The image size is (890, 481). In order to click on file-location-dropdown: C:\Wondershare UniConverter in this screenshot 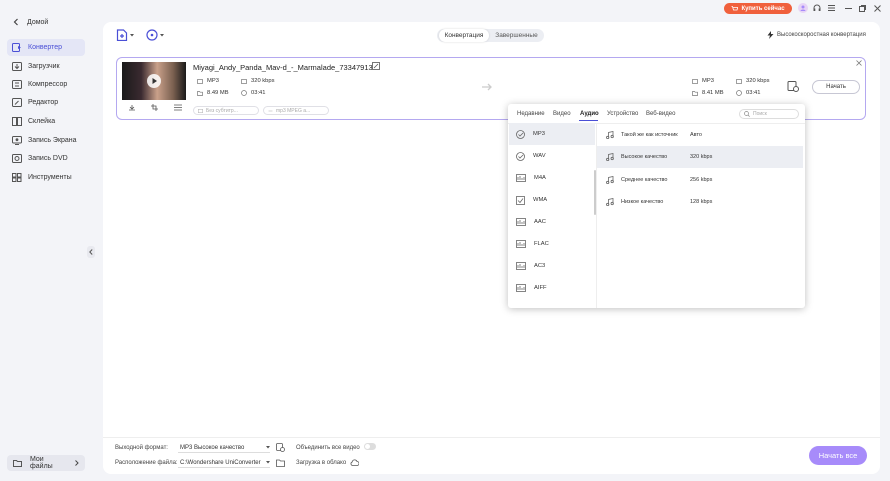, I will do `click(224, 463)`.